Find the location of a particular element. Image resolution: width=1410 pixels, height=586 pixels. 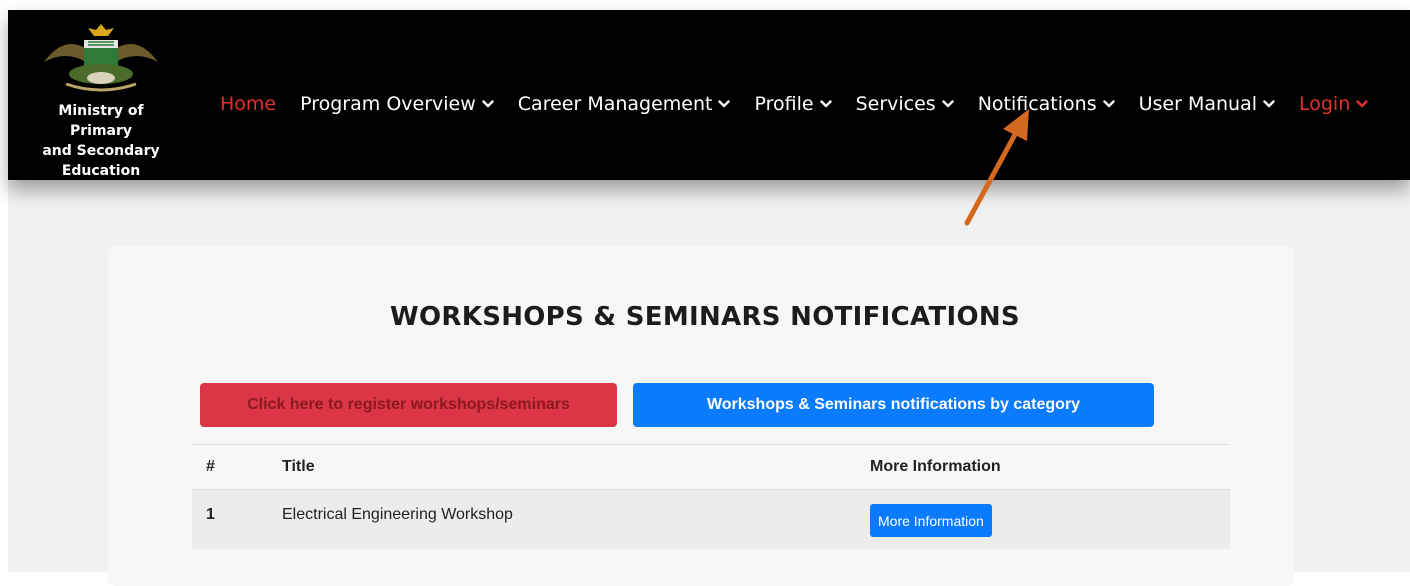

page-title: WORKSHOPS & SEMINARS NOTIFICATIONS is located at coordinates (705, 317).